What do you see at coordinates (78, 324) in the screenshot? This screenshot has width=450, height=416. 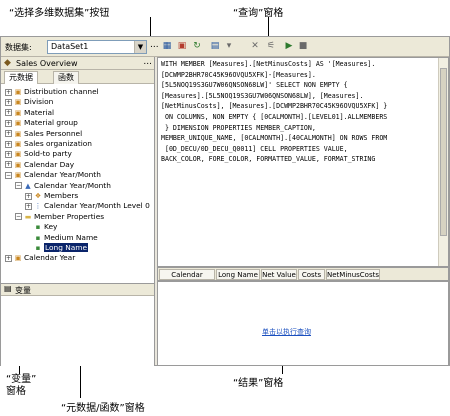 I see `variables-pane: ▤ 变量` at bounding box center [78, 324].